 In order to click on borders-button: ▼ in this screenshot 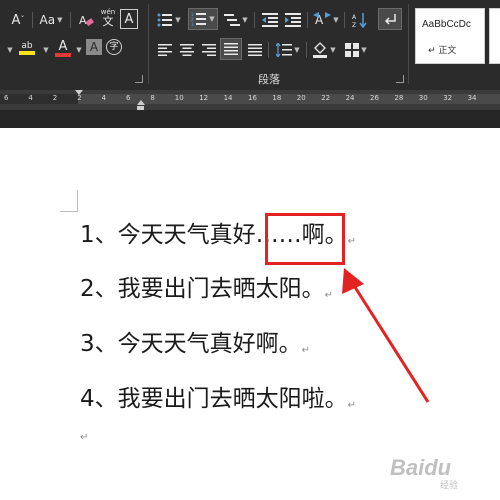, I will do `click(356, 50)`.